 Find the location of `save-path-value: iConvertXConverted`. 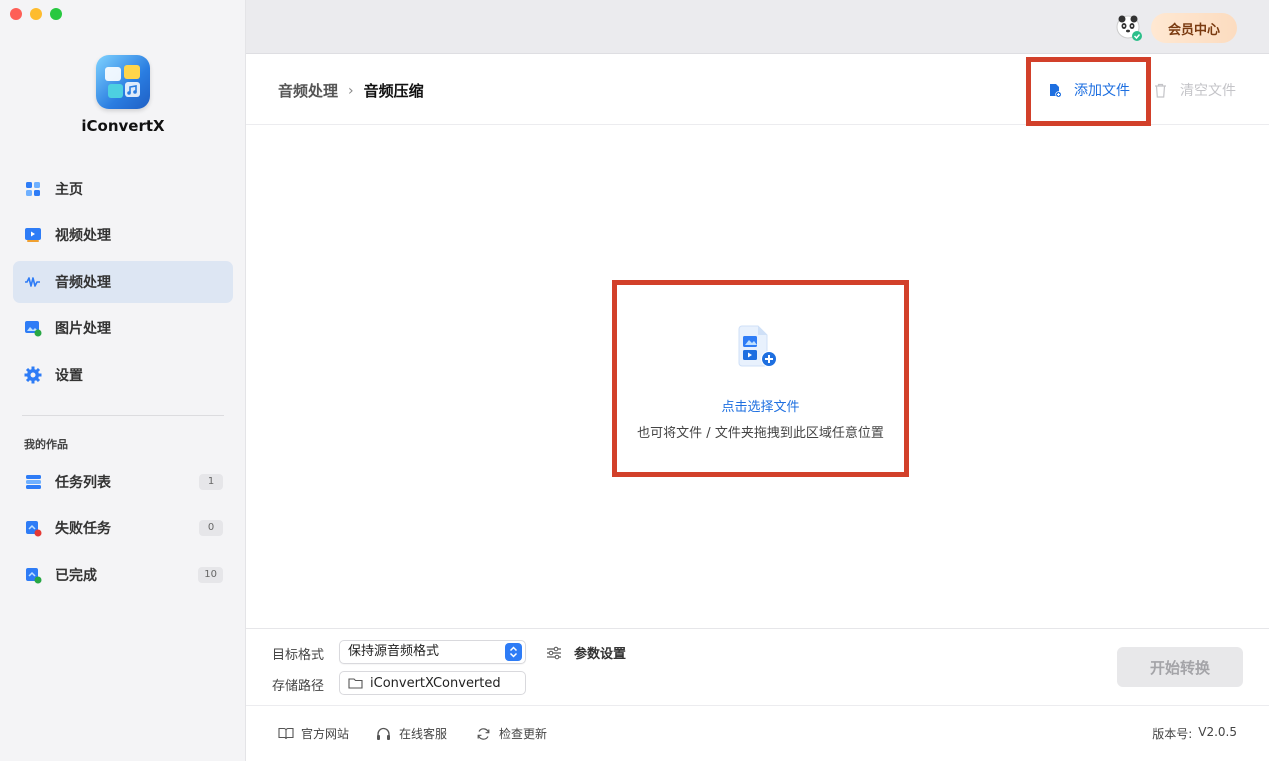

save-path-value: iConvertXConverted is located at coordinates (435, 683).